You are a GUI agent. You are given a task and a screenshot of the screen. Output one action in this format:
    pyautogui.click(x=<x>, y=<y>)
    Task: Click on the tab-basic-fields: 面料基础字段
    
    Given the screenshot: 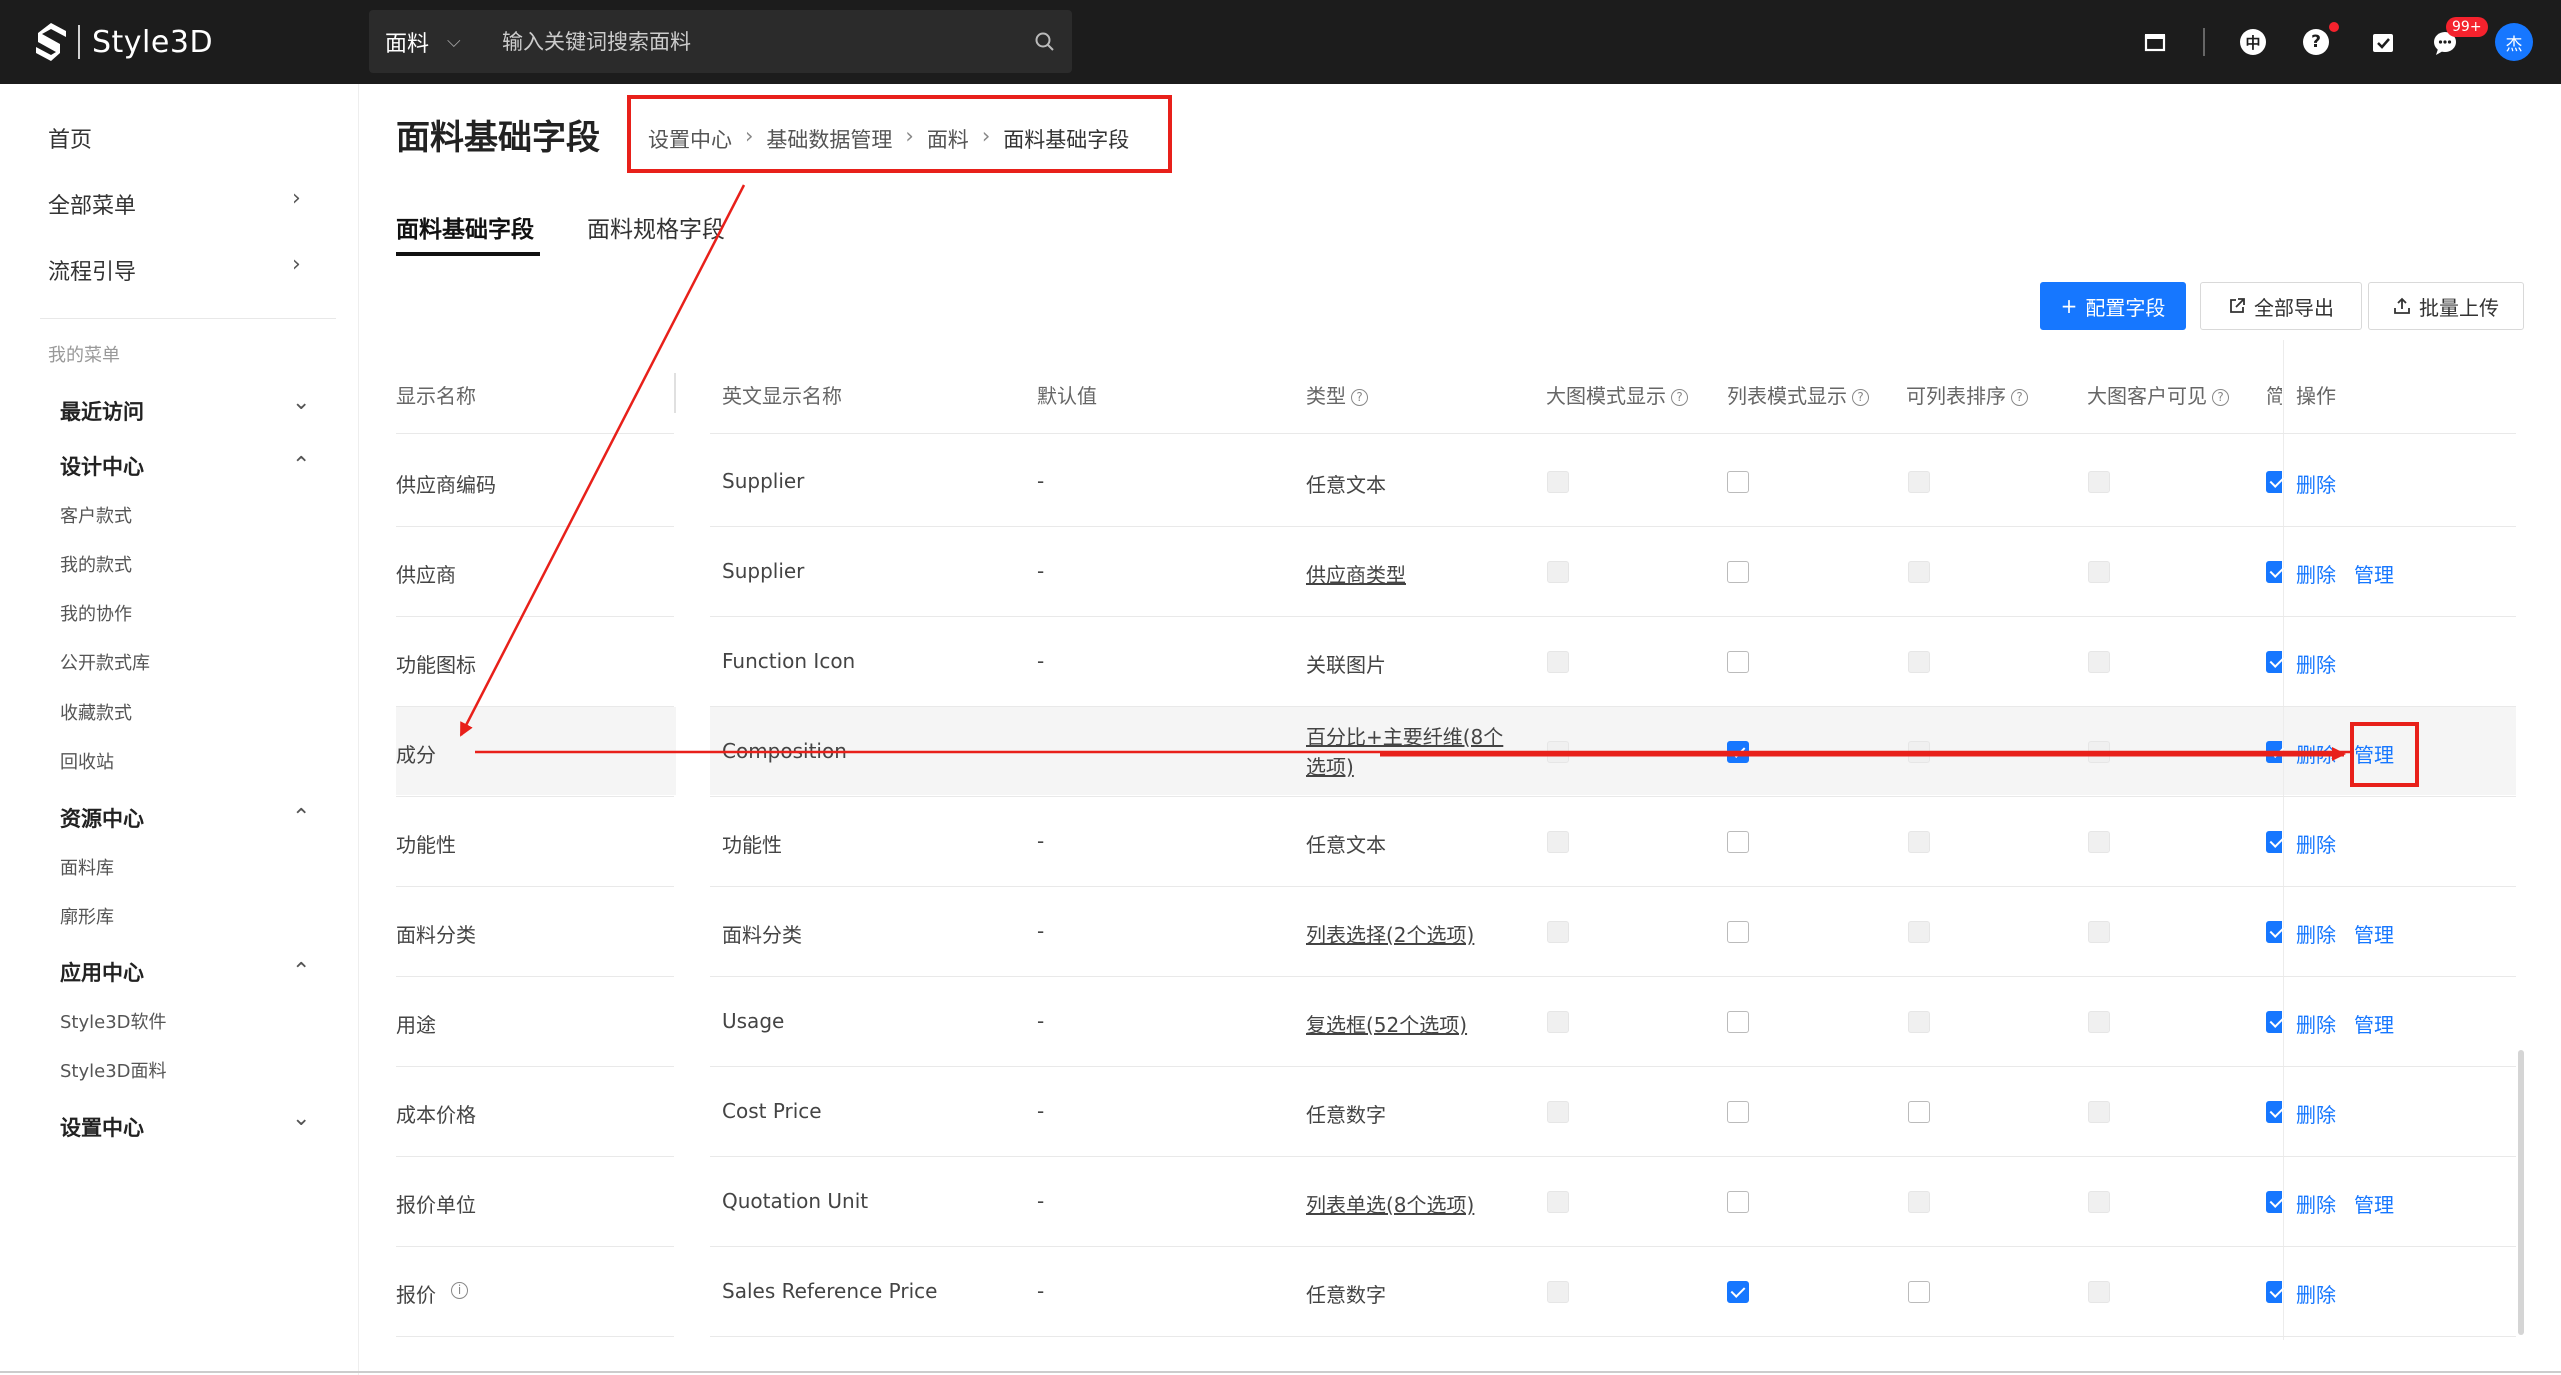 What is the action you would take?
    pyautogui.click(x=465, y=227)
    